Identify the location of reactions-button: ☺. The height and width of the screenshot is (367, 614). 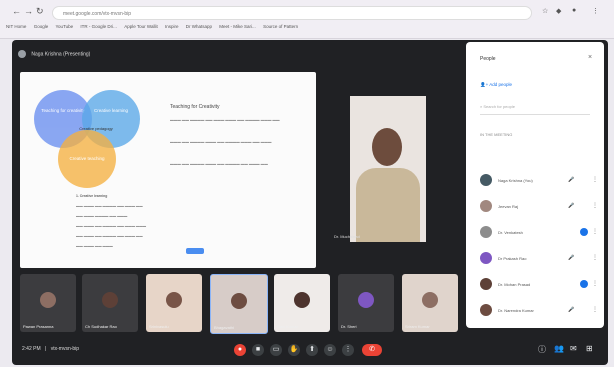
(330, 350).